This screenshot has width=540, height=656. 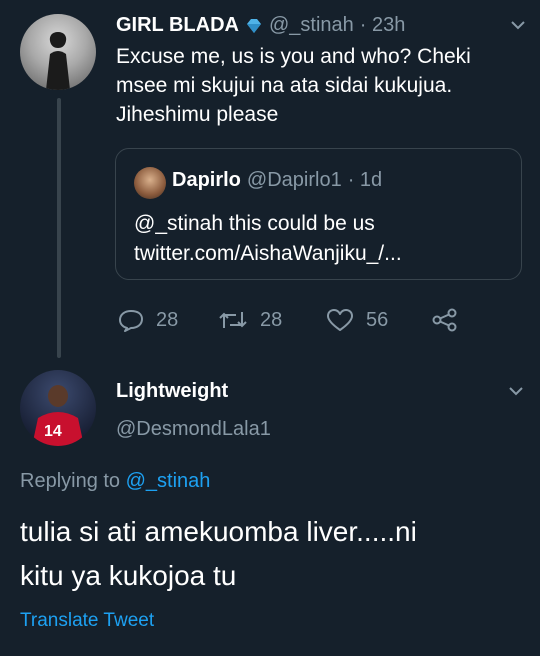 What do you see at coordinates (148, 320) in the screenshot?
I see `reply-action: 28` at bounding box center [148, 320].